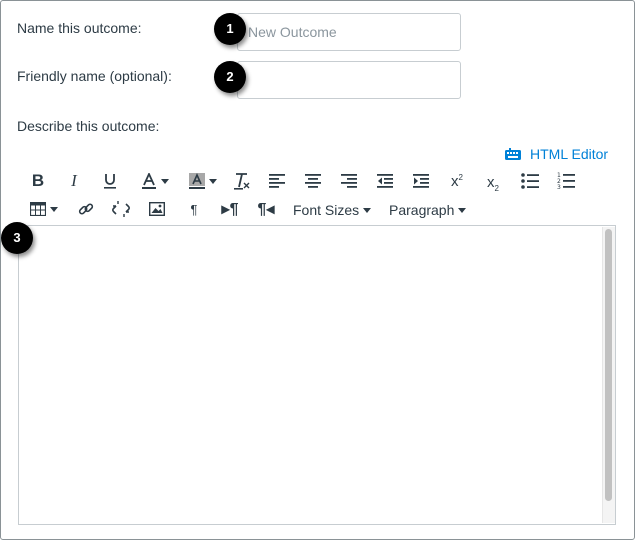 Image resolution: width=635 pixels, height=540 pixels. What do you see at coordinates (149, 181) in the screenshot?
I see `text-color-icon` at bounding box center [149, 181].